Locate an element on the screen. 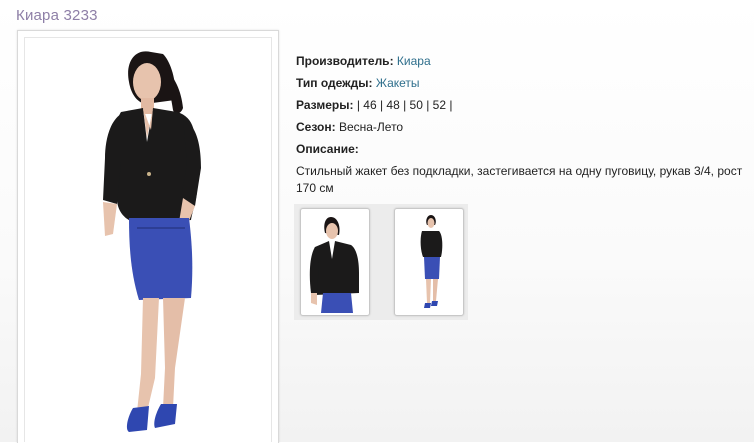 This screenshot has width=754, height=443. thumbnail-full-length is located at coordinates (429, 262).